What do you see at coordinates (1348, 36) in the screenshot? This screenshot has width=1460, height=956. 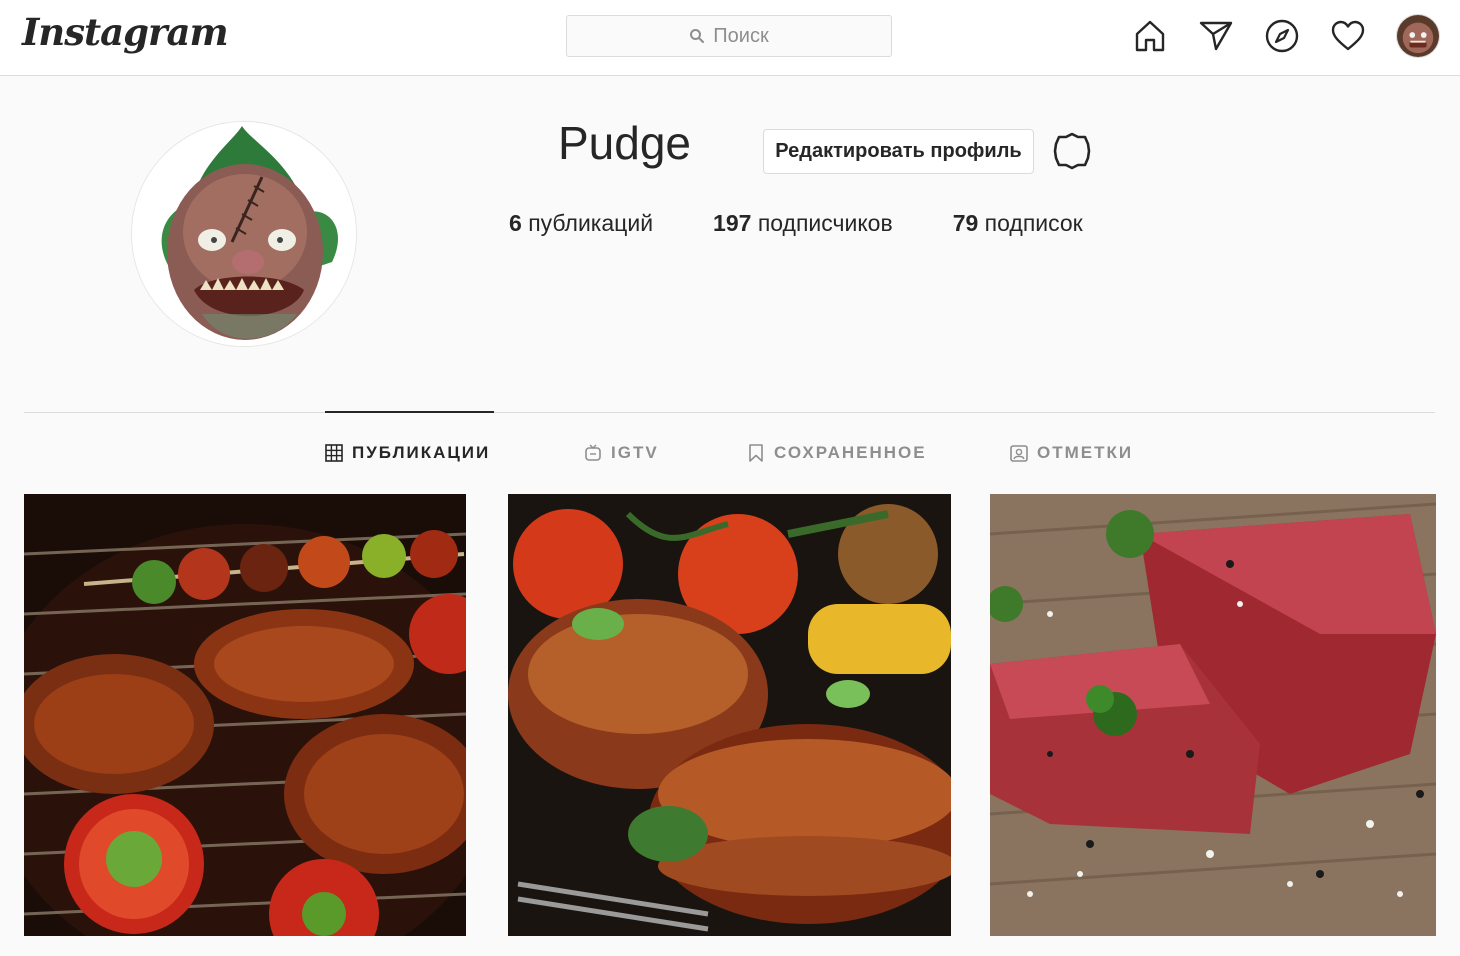 I see `activity-heart-icon` at bounding box center [1348, 36].